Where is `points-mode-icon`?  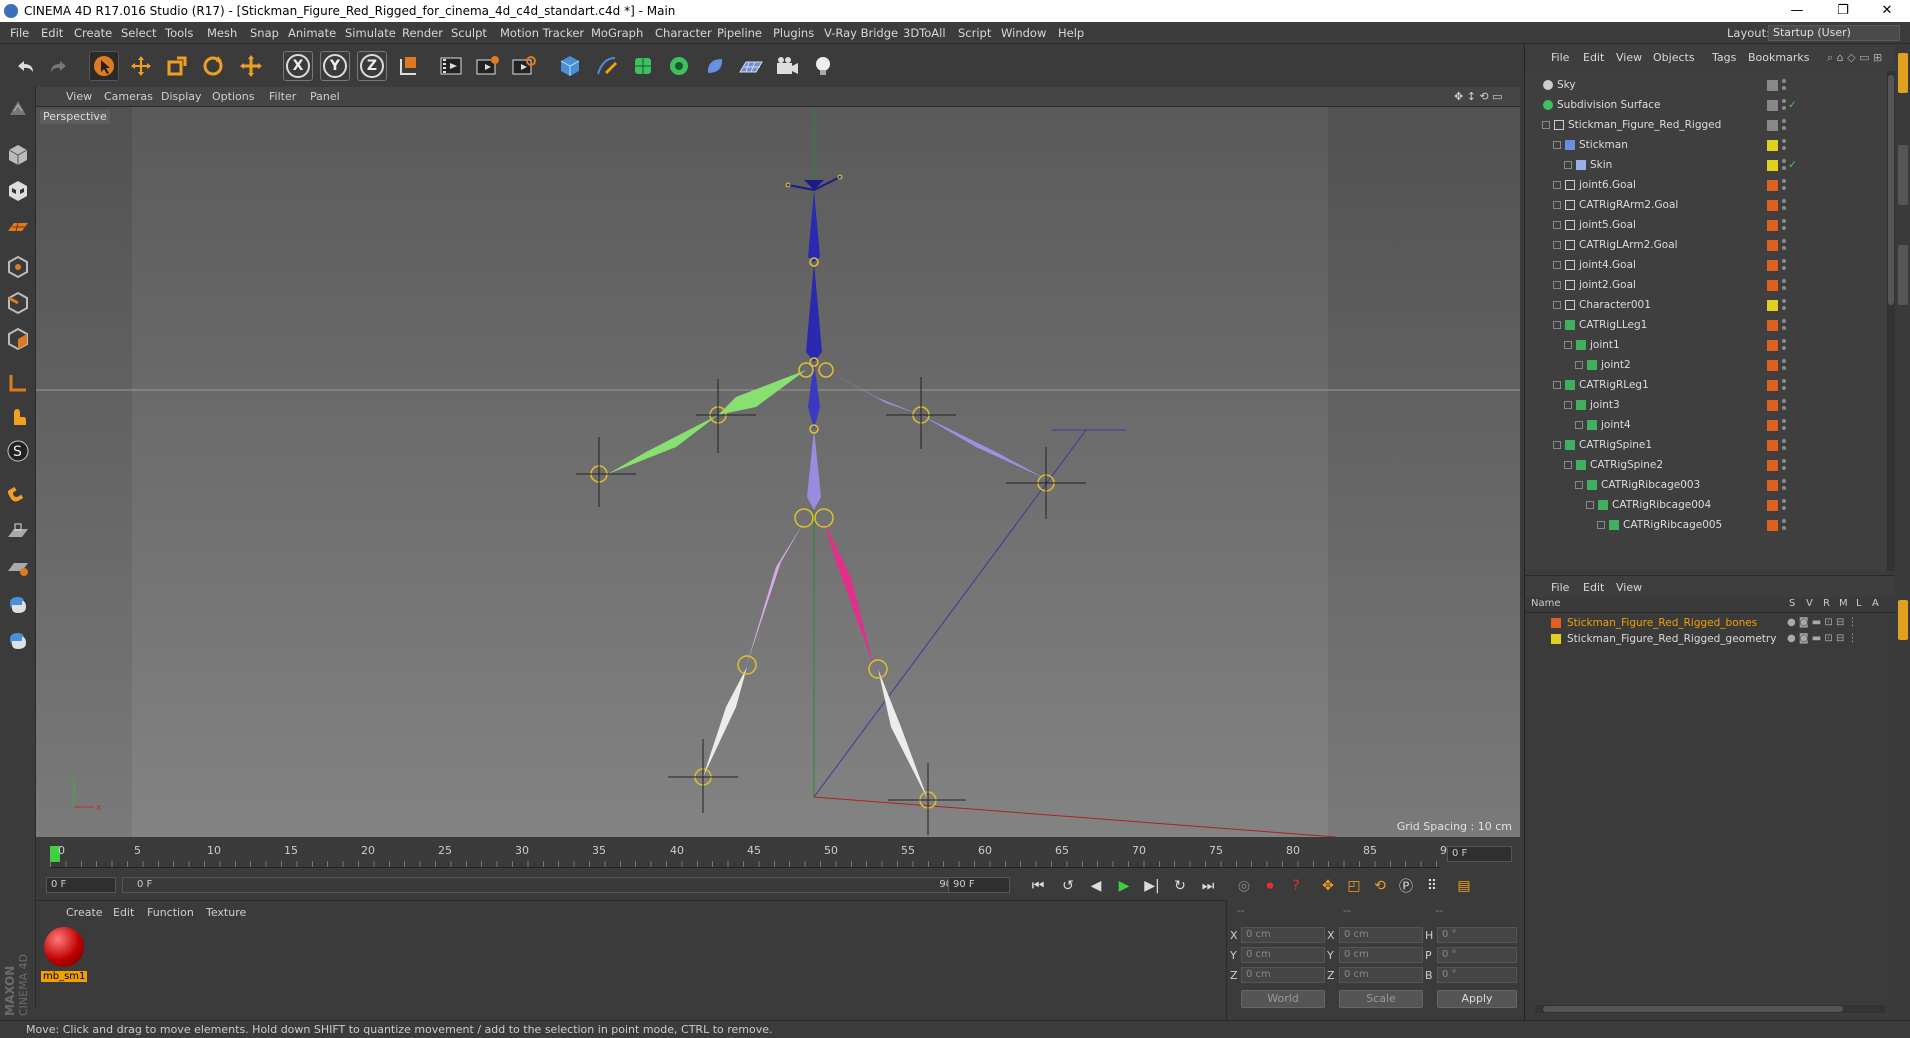 points-mode-icon is located at coordinates (18, 267).